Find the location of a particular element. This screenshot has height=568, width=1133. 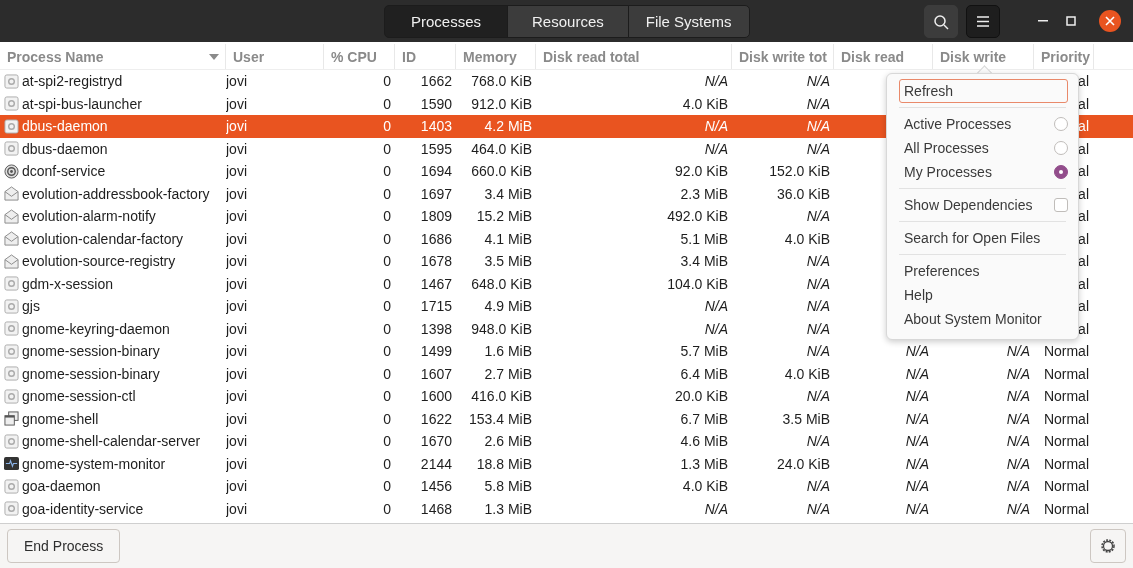

checkbox is located at coordinates (1061, 205).